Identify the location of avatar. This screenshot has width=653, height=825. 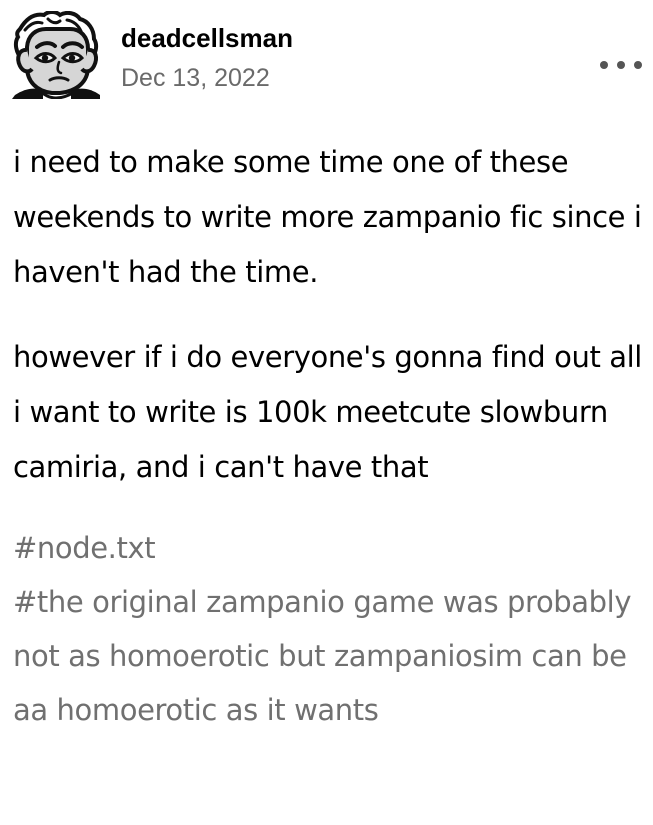
(56, 55).